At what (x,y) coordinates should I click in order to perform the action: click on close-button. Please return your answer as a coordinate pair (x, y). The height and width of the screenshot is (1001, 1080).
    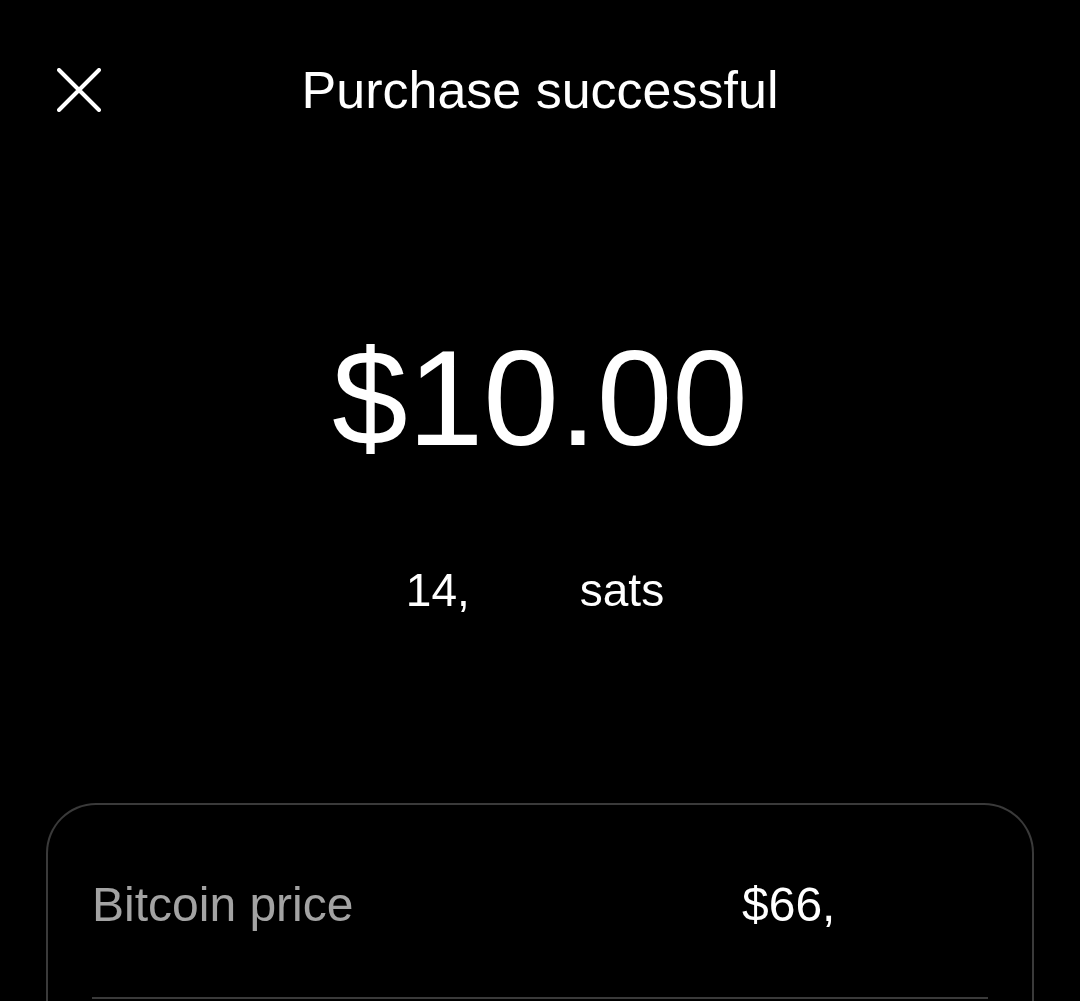
    Looking at the image, I should click on (79, 90).